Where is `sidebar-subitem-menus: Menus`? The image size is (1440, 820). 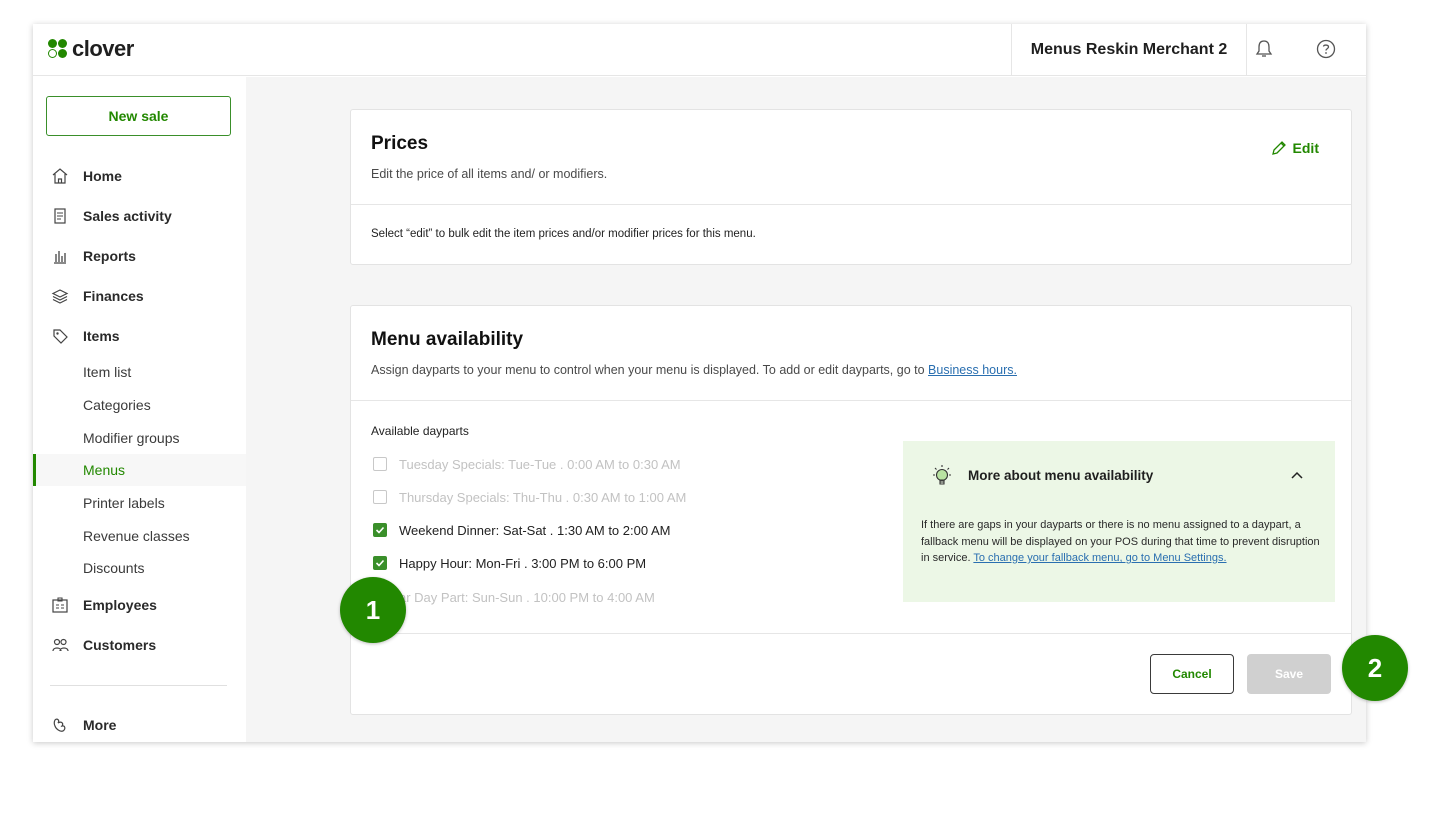 sidebar-subitem-menus: Menus is located at coordinates (139, 470).